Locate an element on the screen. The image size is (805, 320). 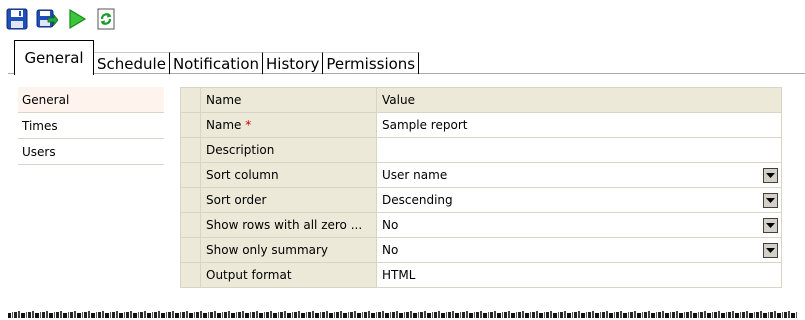
tab-permissions: Permissions is located at coordinates (371, 63).